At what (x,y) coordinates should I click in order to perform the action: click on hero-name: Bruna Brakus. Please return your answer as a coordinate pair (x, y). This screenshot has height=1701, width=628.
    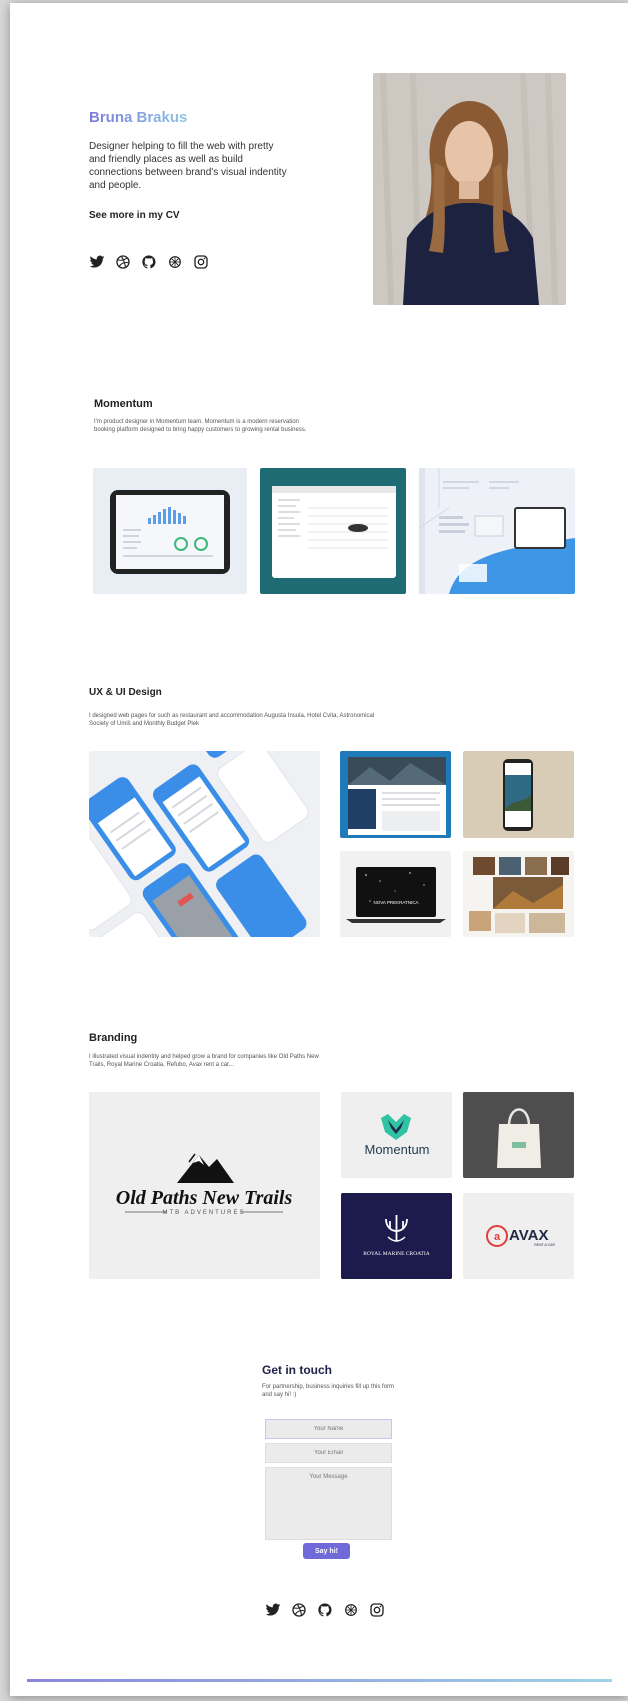
    Looking at the image, I should click on (138, 117).